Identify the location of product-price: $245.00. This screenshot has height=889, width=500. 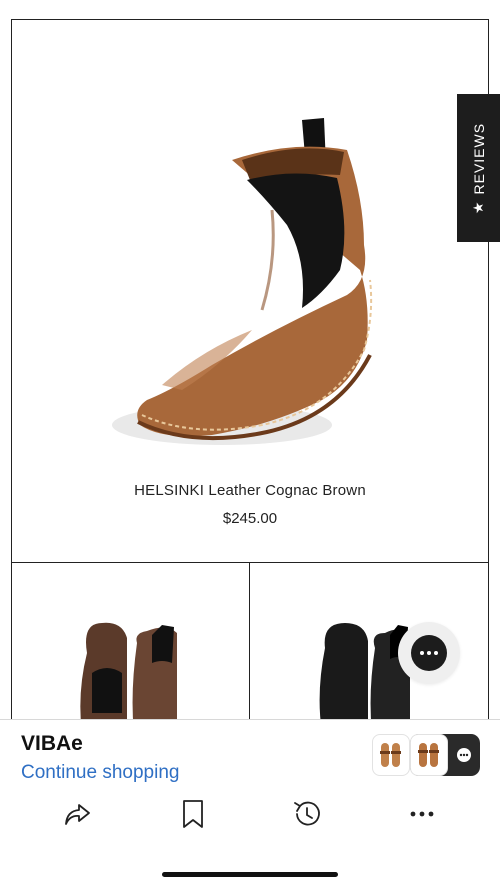
(250, 518).